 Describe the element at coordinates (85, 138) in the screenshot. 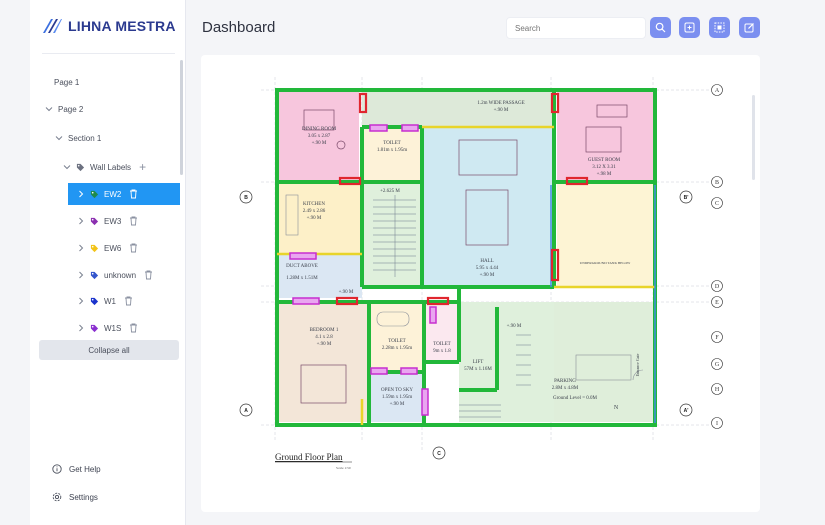

I see `tree-item-label: Section 1` at that location.